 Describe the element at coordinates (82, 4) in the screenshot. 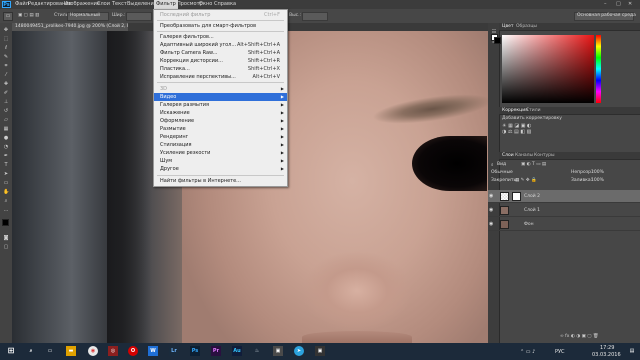

I see `menu-image: Изображение` at that location.